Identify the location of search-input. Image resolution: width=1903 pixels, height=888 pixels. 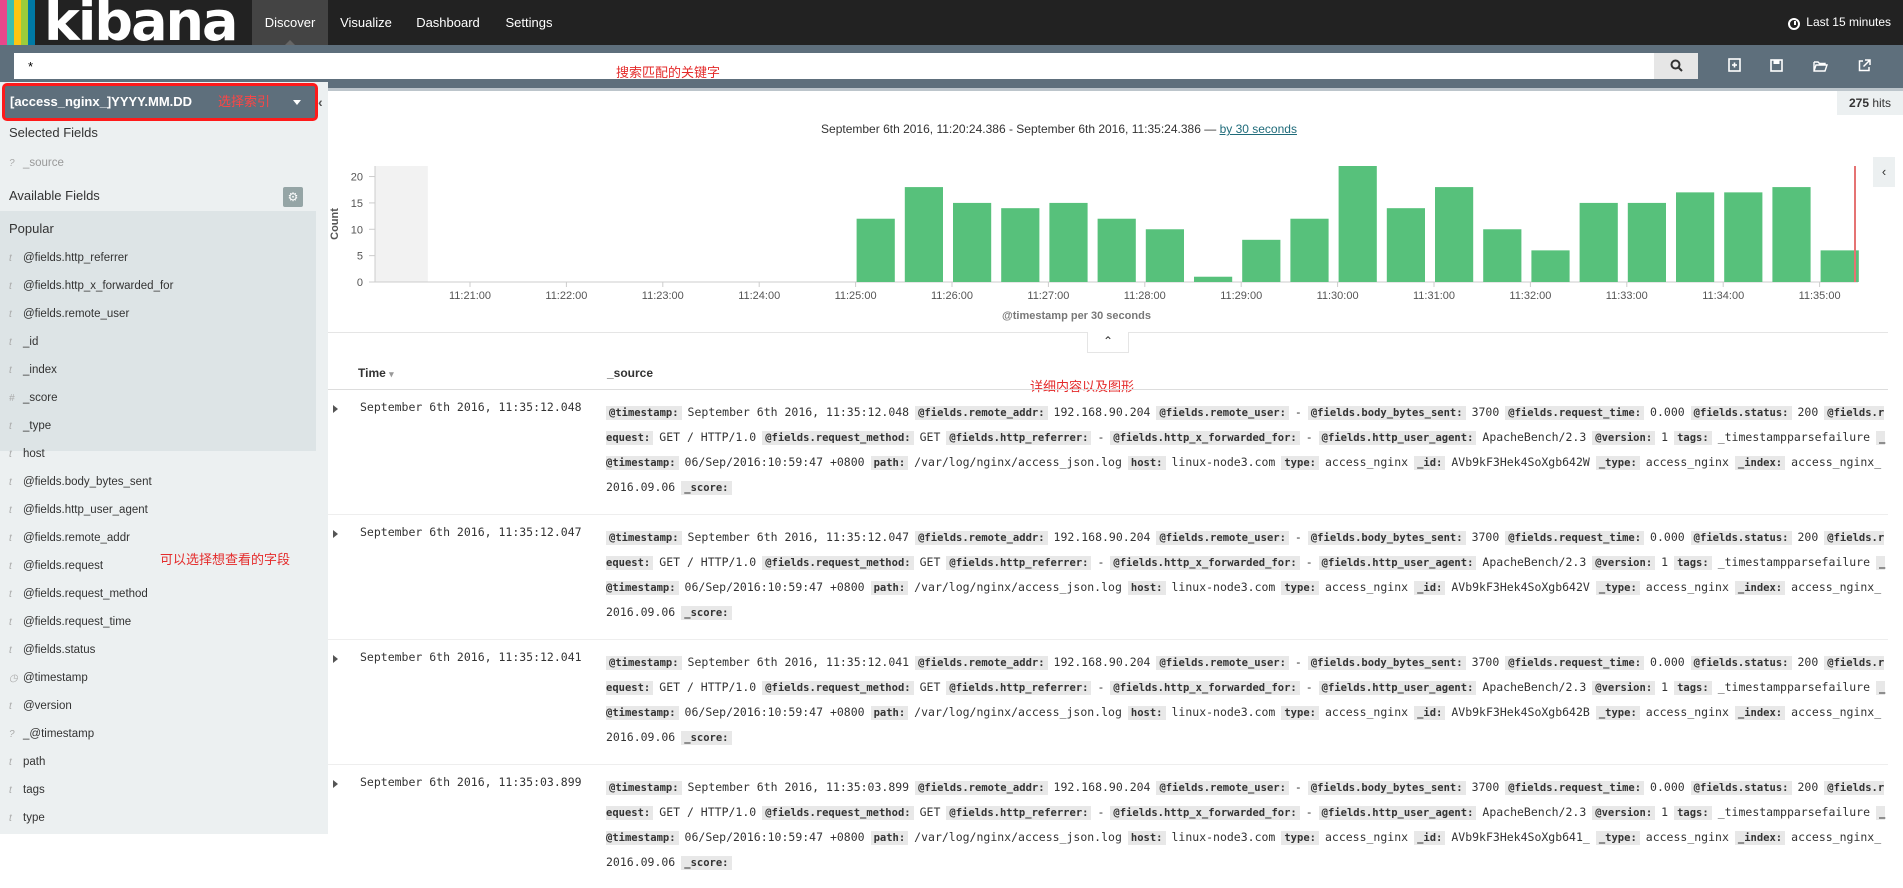
(834, 66).